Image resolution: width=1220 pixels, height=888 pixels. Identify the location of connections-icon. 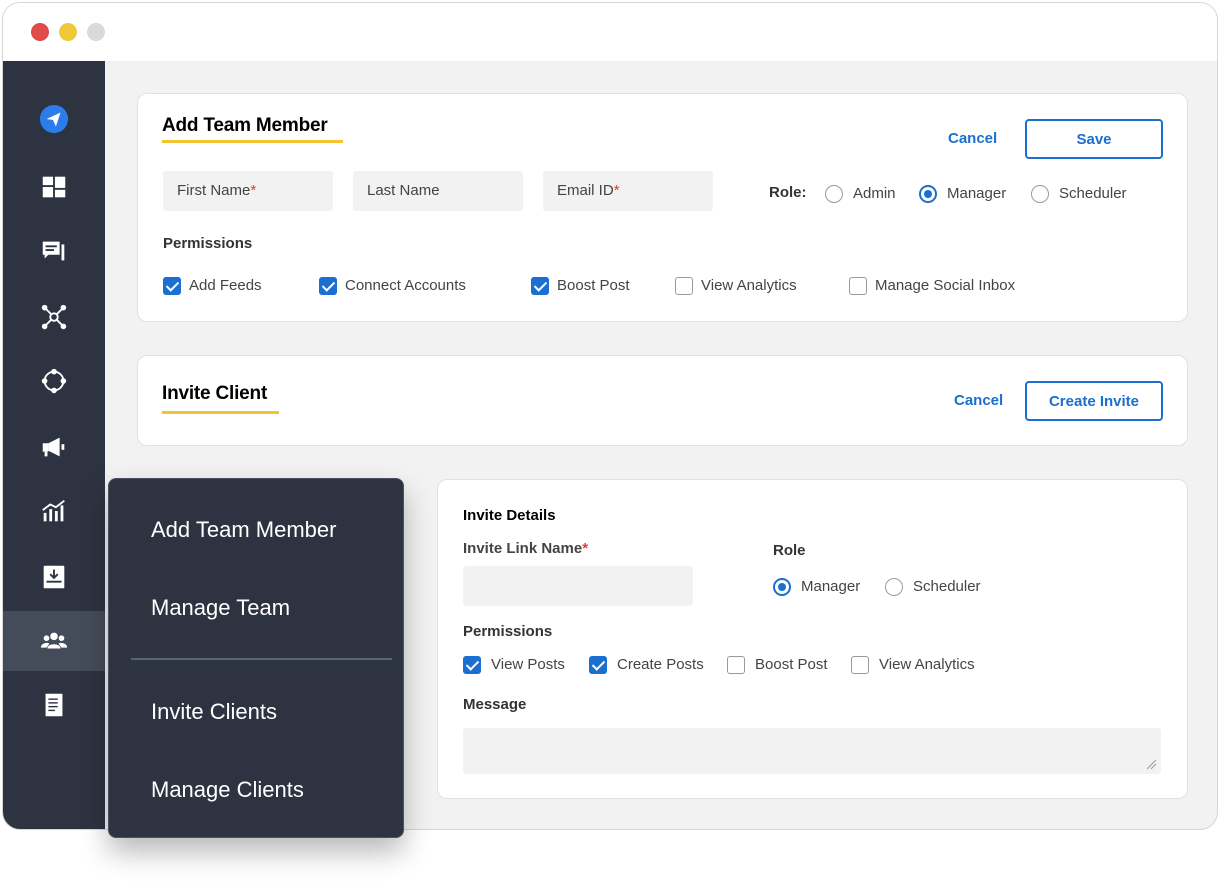
(54, 381).